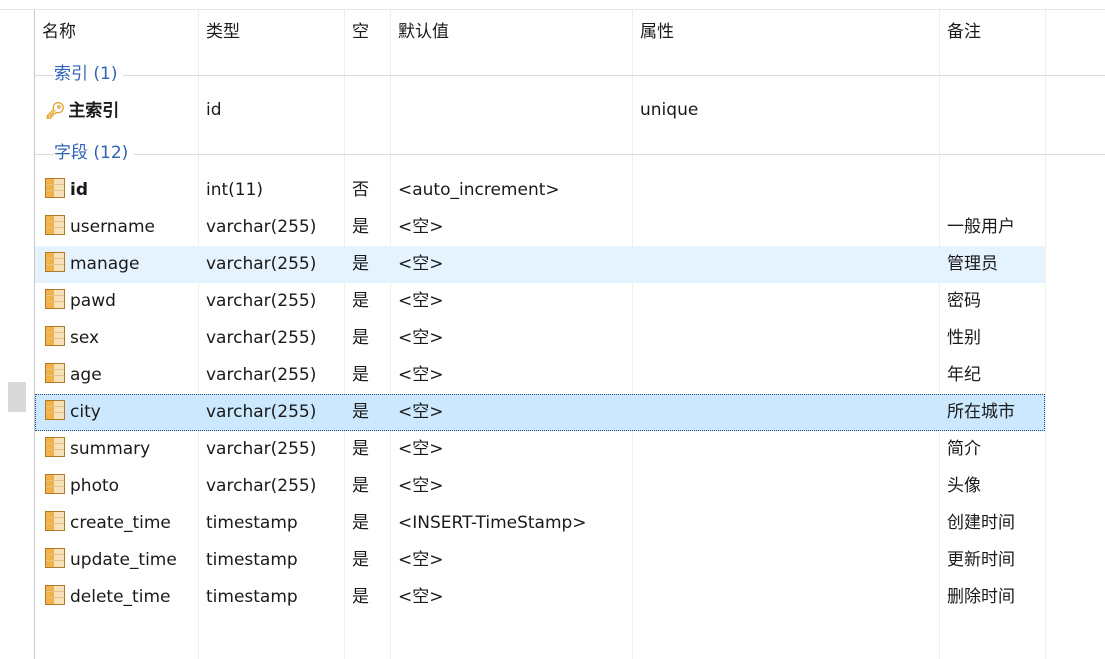 The width and height of the screenshot is (1105, 659). What do you see at coordinates (479, 190) in the screenshot?
I see `field-default: <auto_increment>` at bounding box center [479, 190].